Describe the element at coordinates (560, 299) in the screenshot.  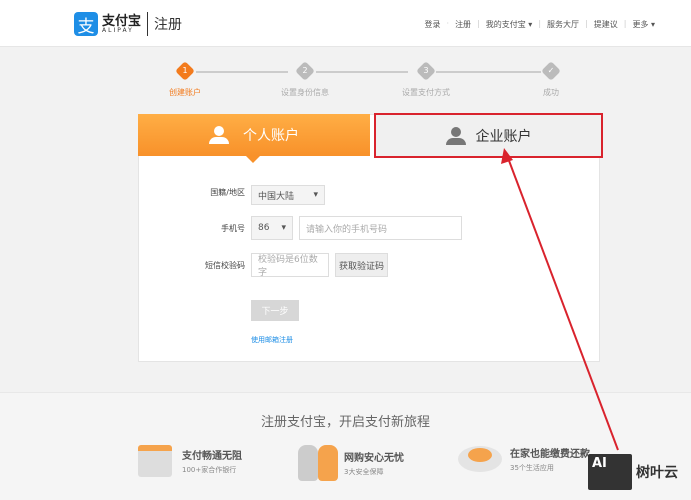
I see `annotation-arrow` at that location.